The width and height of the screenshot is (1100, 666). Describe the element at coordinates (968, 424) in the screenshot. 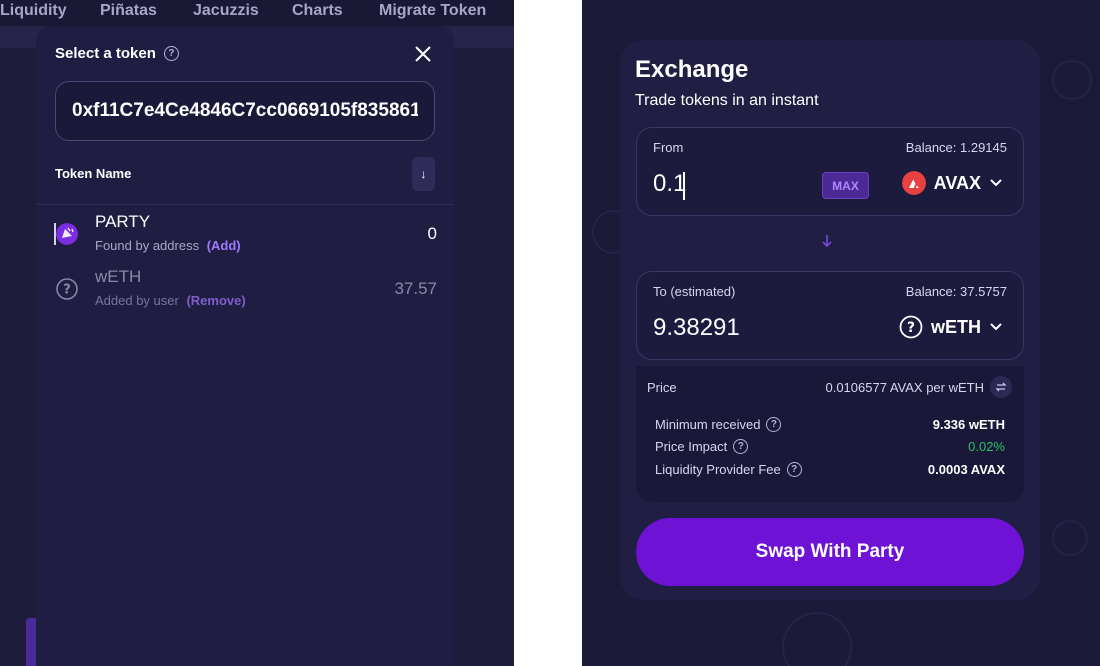

I see `detail-value: 9.336 wETH` at that location.